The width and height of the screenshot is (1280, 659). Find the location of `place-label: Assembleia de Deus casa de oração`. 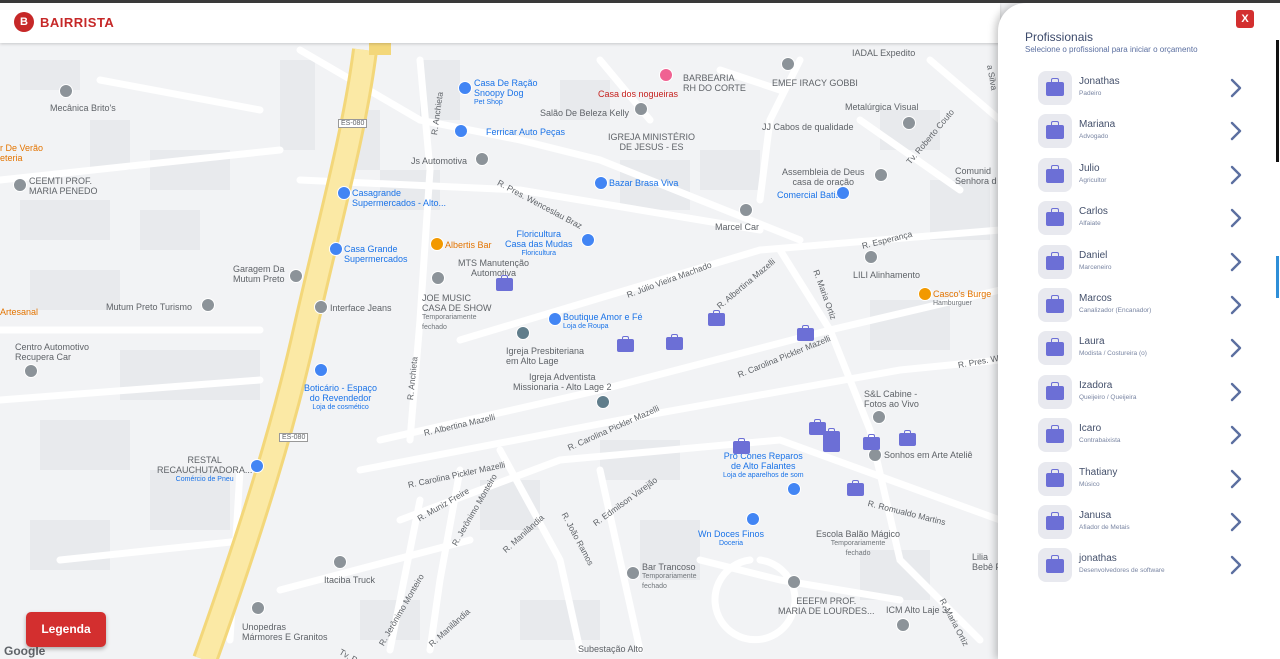

place-label: Assembleia de Deus casa de oração is located at coordinates (823, 177).